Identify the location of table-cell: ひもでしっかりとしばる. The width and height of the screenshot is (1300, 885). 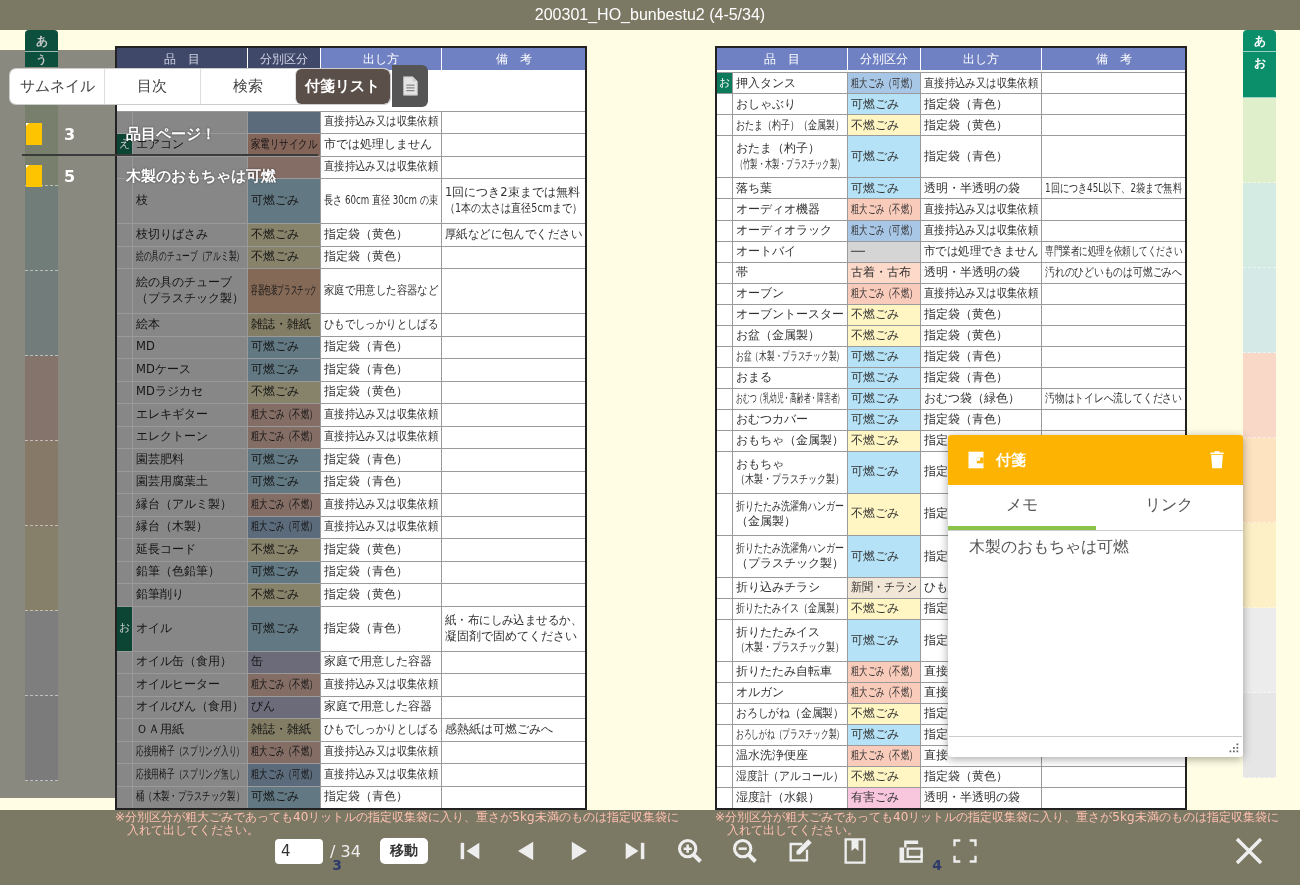
(380, 730).